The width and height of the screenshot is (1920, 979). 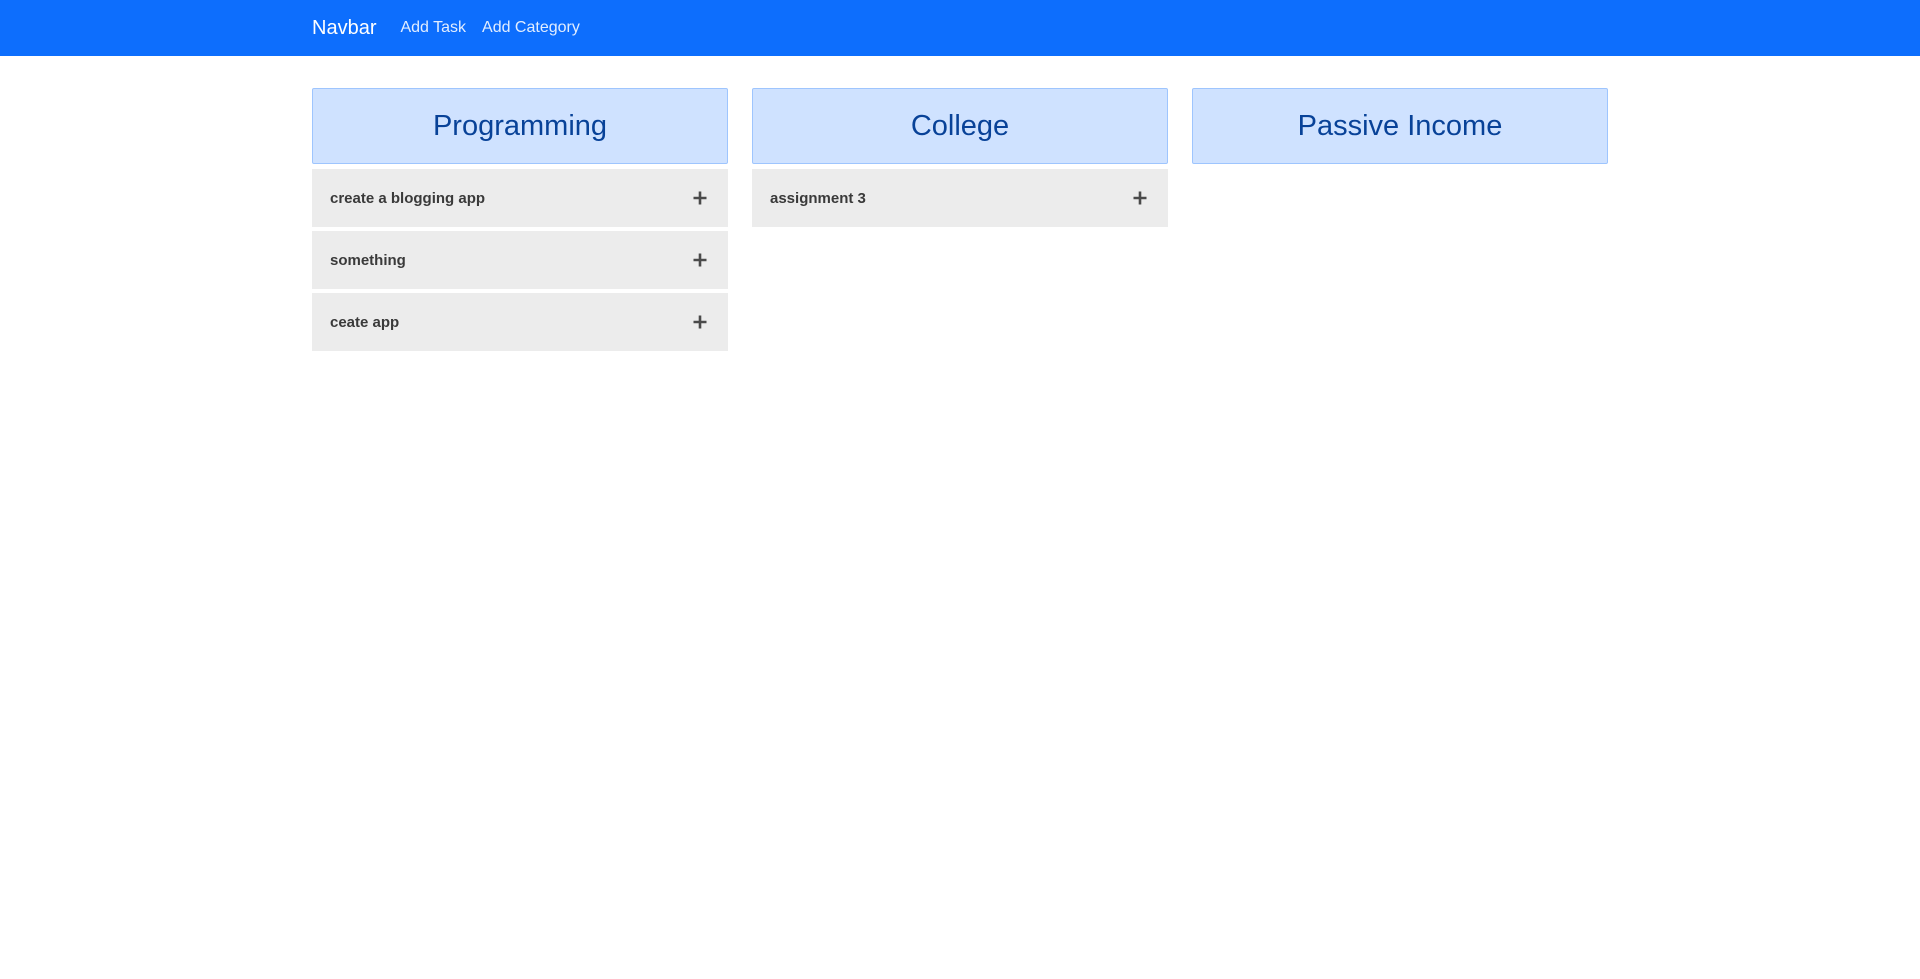 What do you see at coordinates (960, 198) in the screenshot?
I see `task-item: assignment 3` at bounding box center [960, 198].